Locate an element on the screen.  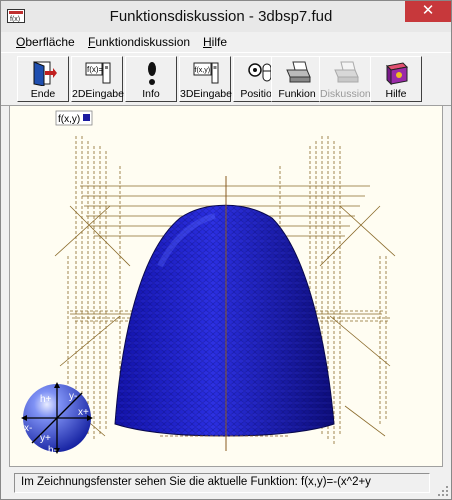
ende-label: Ende is located at coordinates (43, 94).